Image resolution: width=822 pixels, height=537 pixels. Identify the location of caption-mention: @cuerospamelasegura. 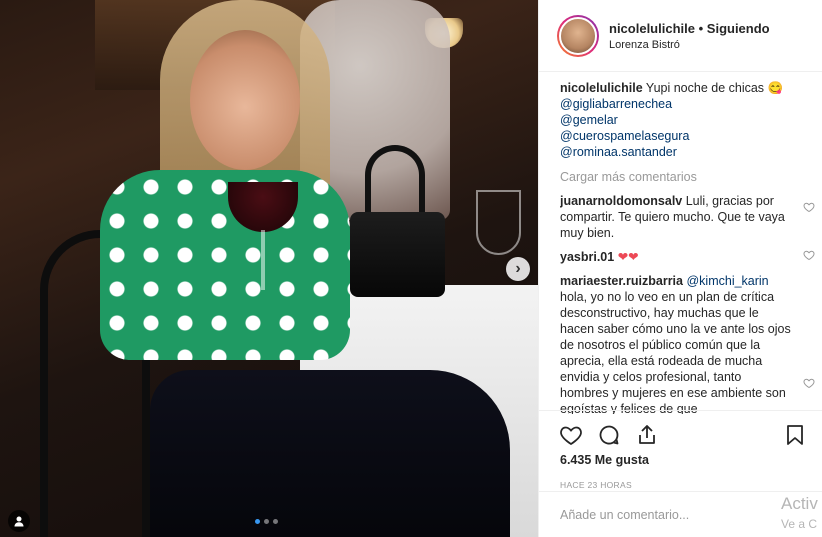
(687, 136).